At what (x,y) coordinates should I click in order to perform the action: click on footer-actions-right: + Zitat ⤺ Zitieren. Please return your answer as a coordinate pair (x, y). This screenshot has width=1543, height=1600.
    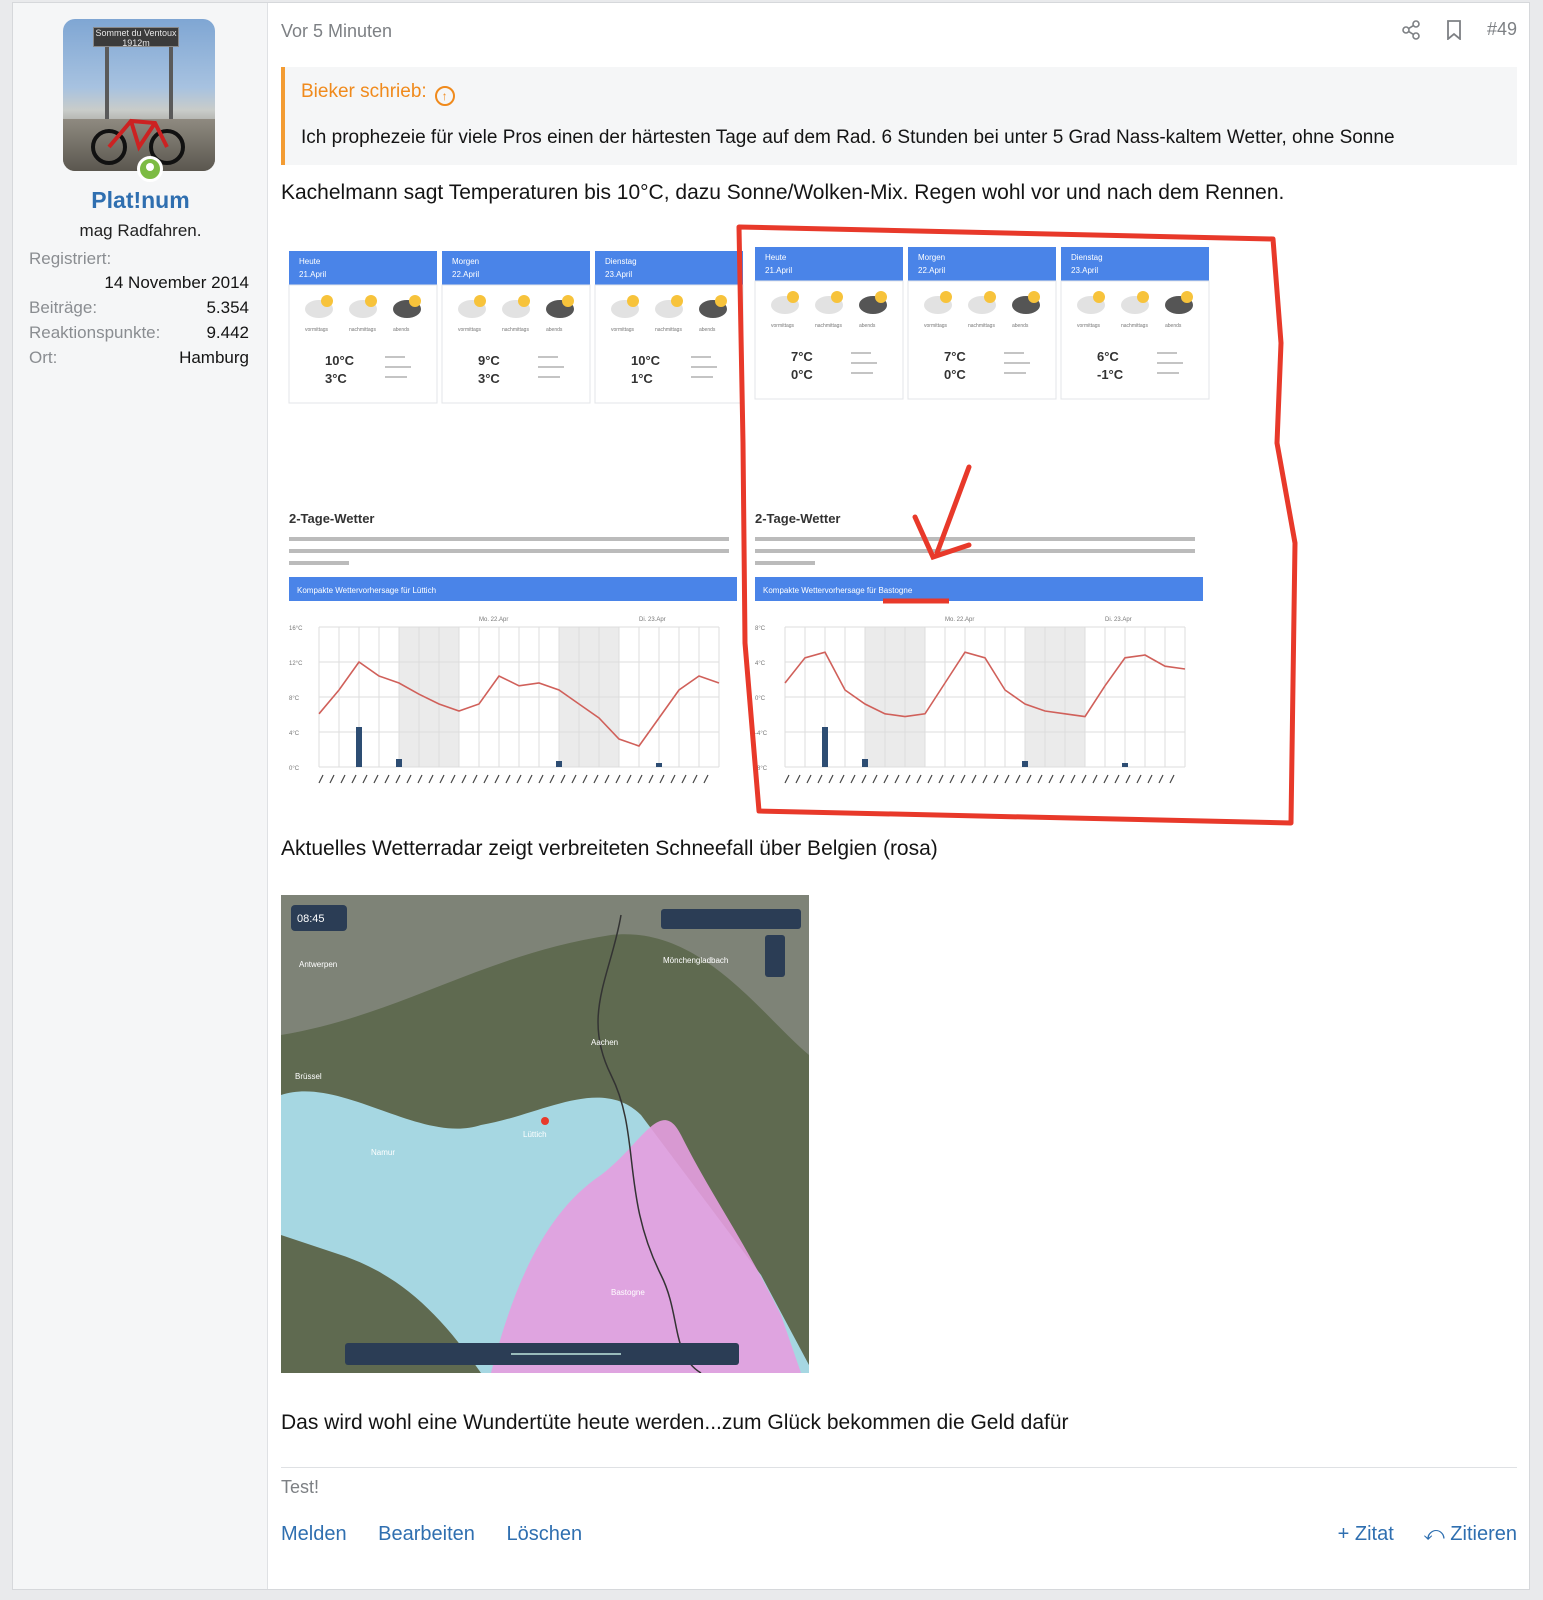
    Looking at the image, I should click on (1415, 1534).